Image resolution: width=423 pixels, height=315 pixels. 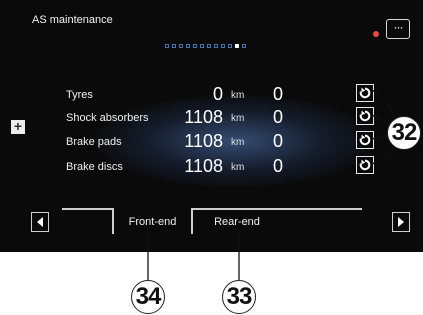 What do you see at coordinates (148, 297) in the screenshot?
I see `callout-34: 34` at bounding box center [148, 297].